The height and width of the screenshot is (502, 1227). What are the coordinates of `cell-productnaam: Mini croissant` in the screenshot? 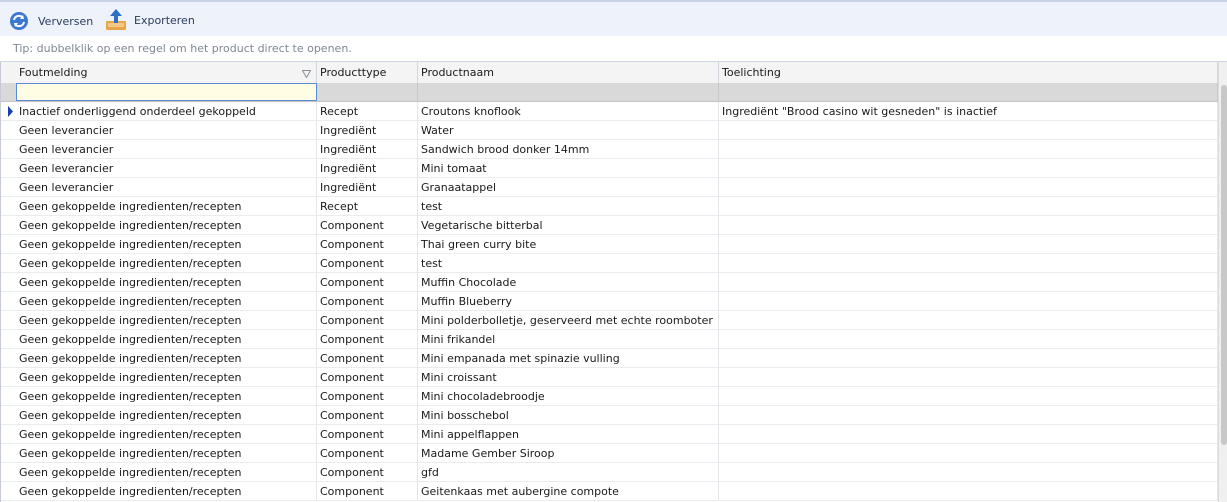 It's located at (568, 377).